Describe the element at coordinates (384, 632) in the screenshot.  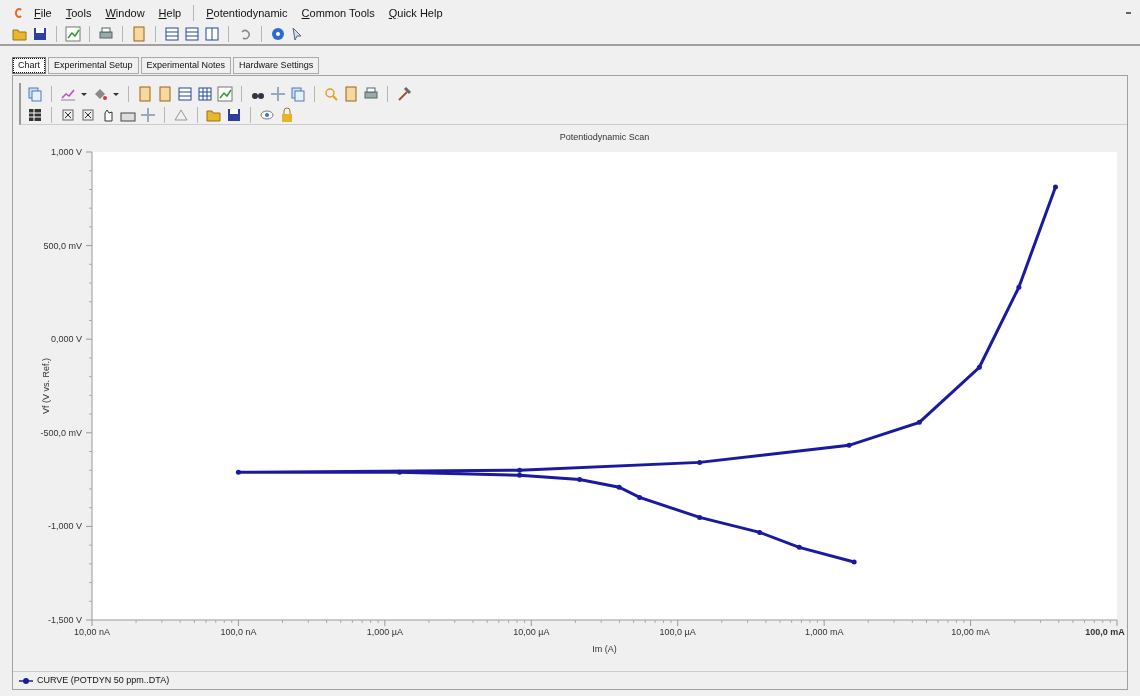
I see `x-tick-label: 1,000 µA` at that location.